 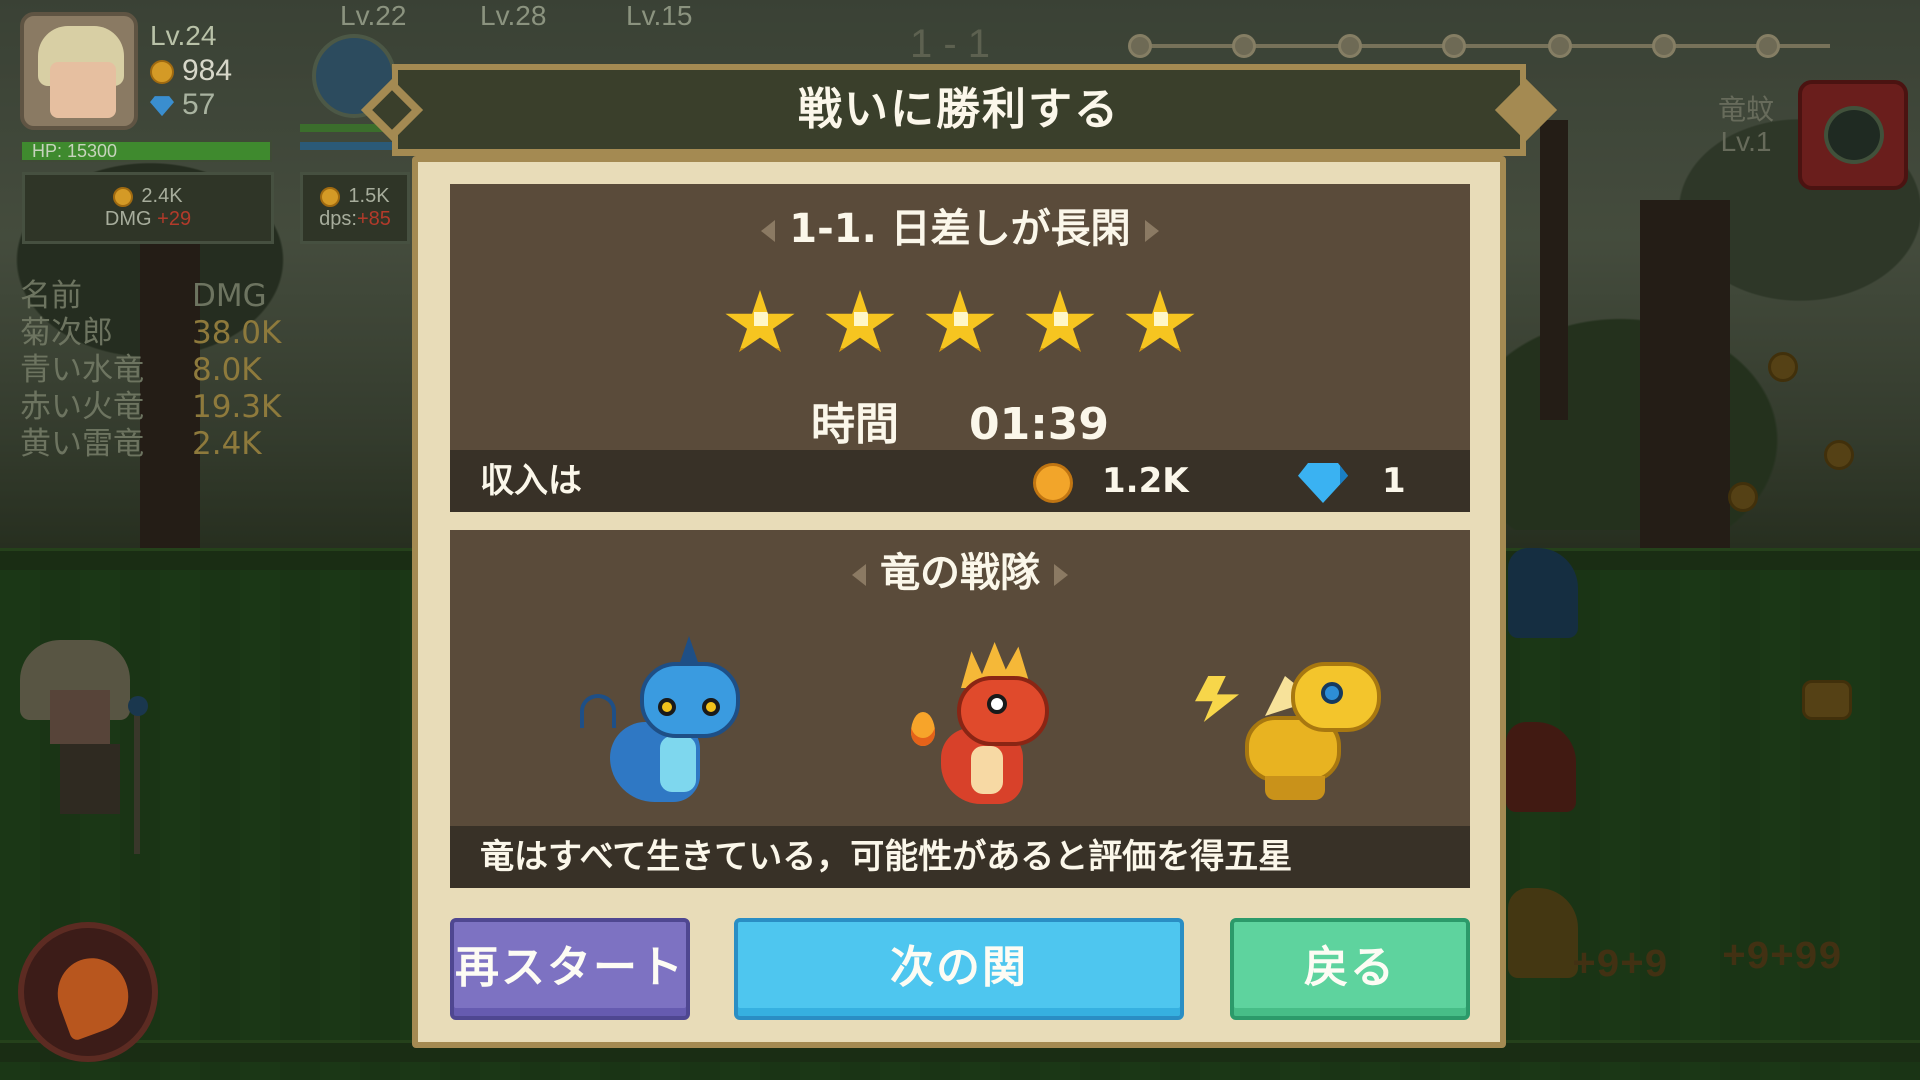 What do you see at coordinates (148, 208) in the screenshot?
I see `dmg-upgrade-box: 2.4K DMG +29` at bounding box center [148, 208].